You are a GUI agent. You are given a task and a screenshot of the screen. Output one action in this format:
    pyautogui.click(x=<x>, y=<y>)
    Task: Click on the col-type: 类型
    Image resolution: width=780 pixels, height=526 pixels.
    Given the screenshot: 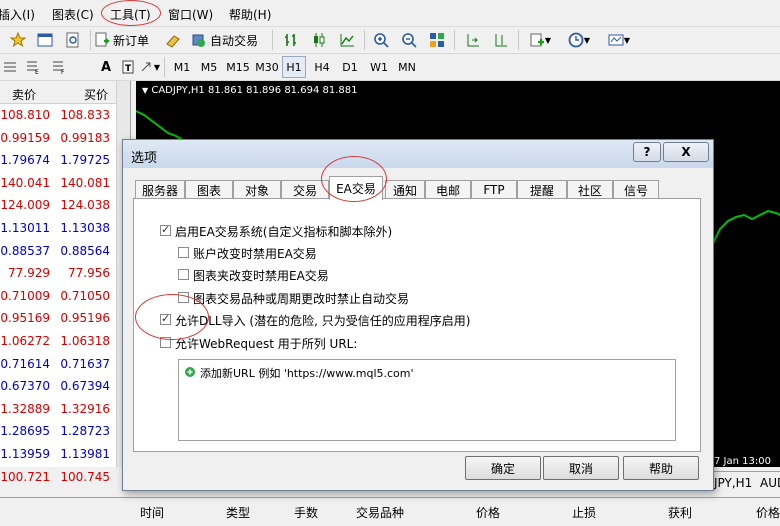 What is the action you would take?
    pyautogui.click(x=238, y=512)
    